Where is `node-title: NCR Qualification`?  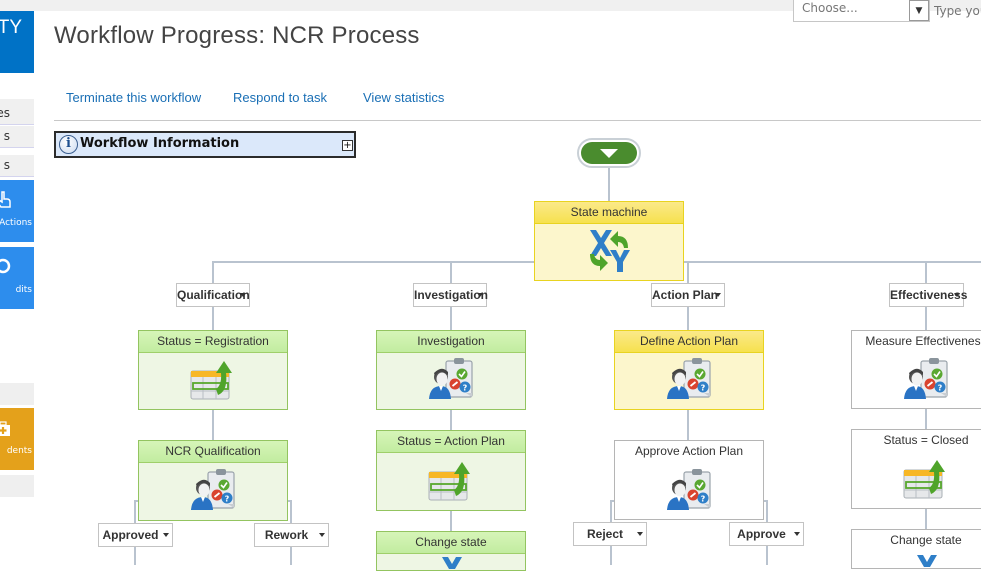
node-title: NCR Qualification is located at coordinates (213, 452).